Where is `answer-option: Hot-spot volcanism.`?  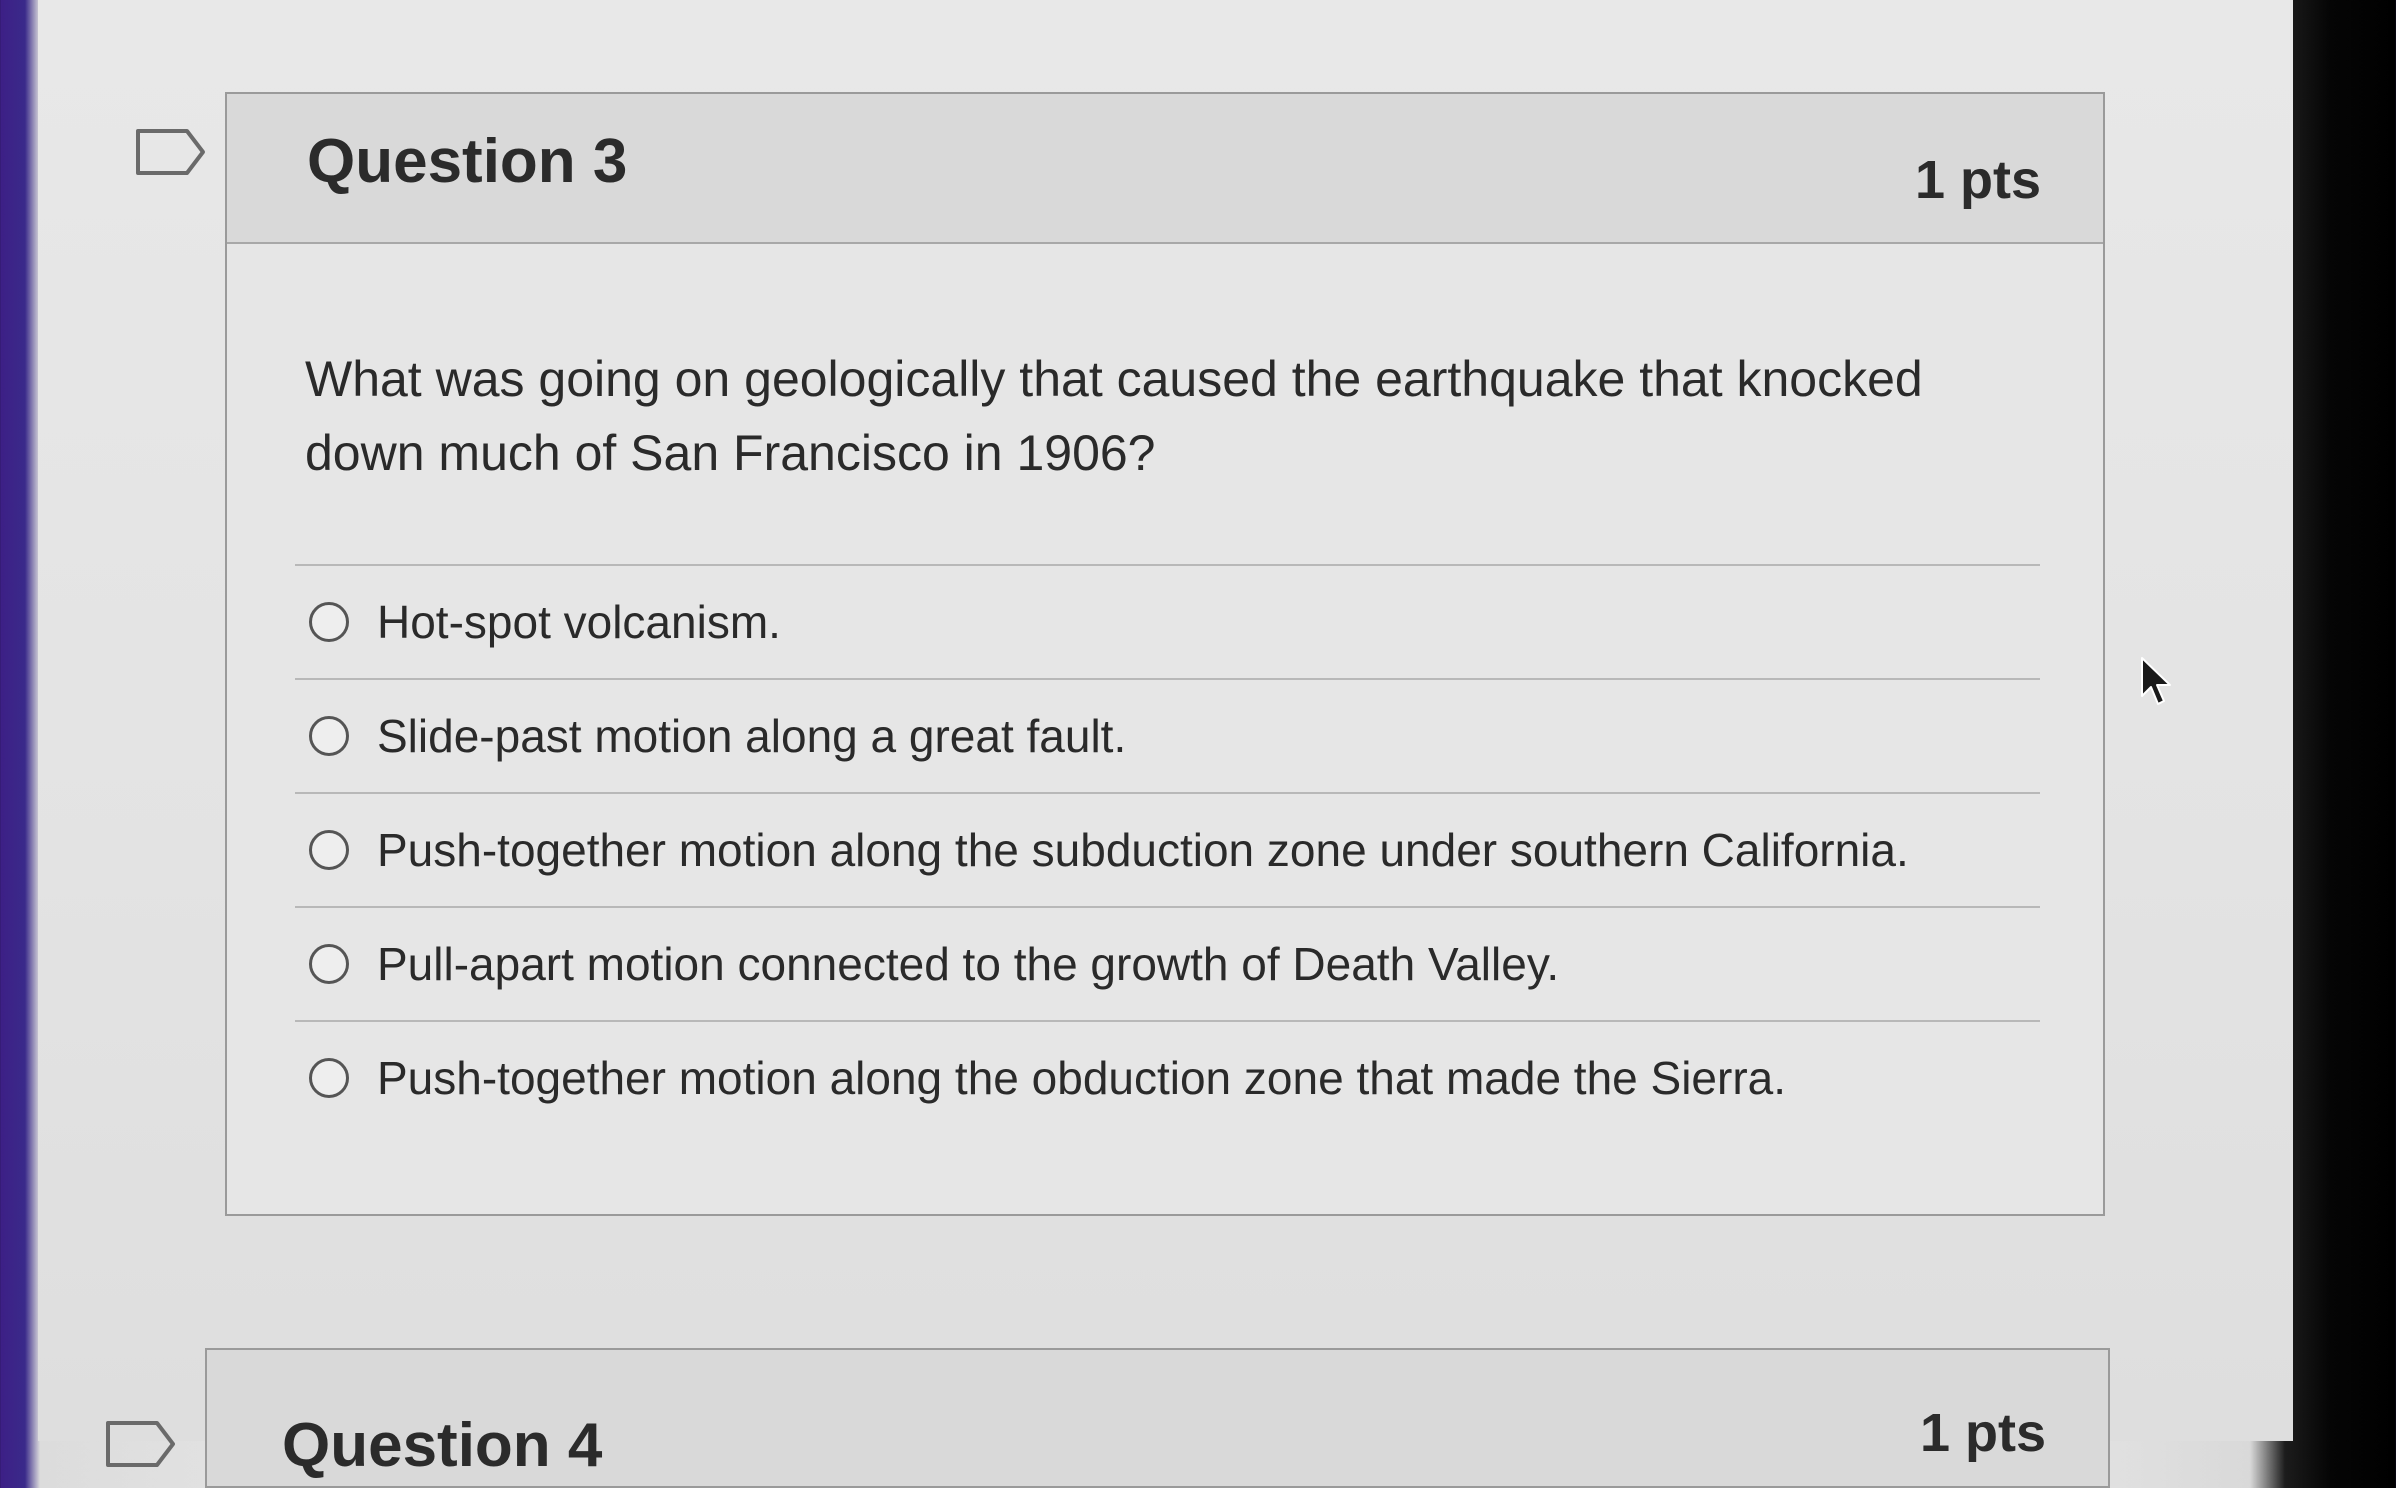 answer-option: Hot-spot volcanism. is located at coordinates (1167, 621).